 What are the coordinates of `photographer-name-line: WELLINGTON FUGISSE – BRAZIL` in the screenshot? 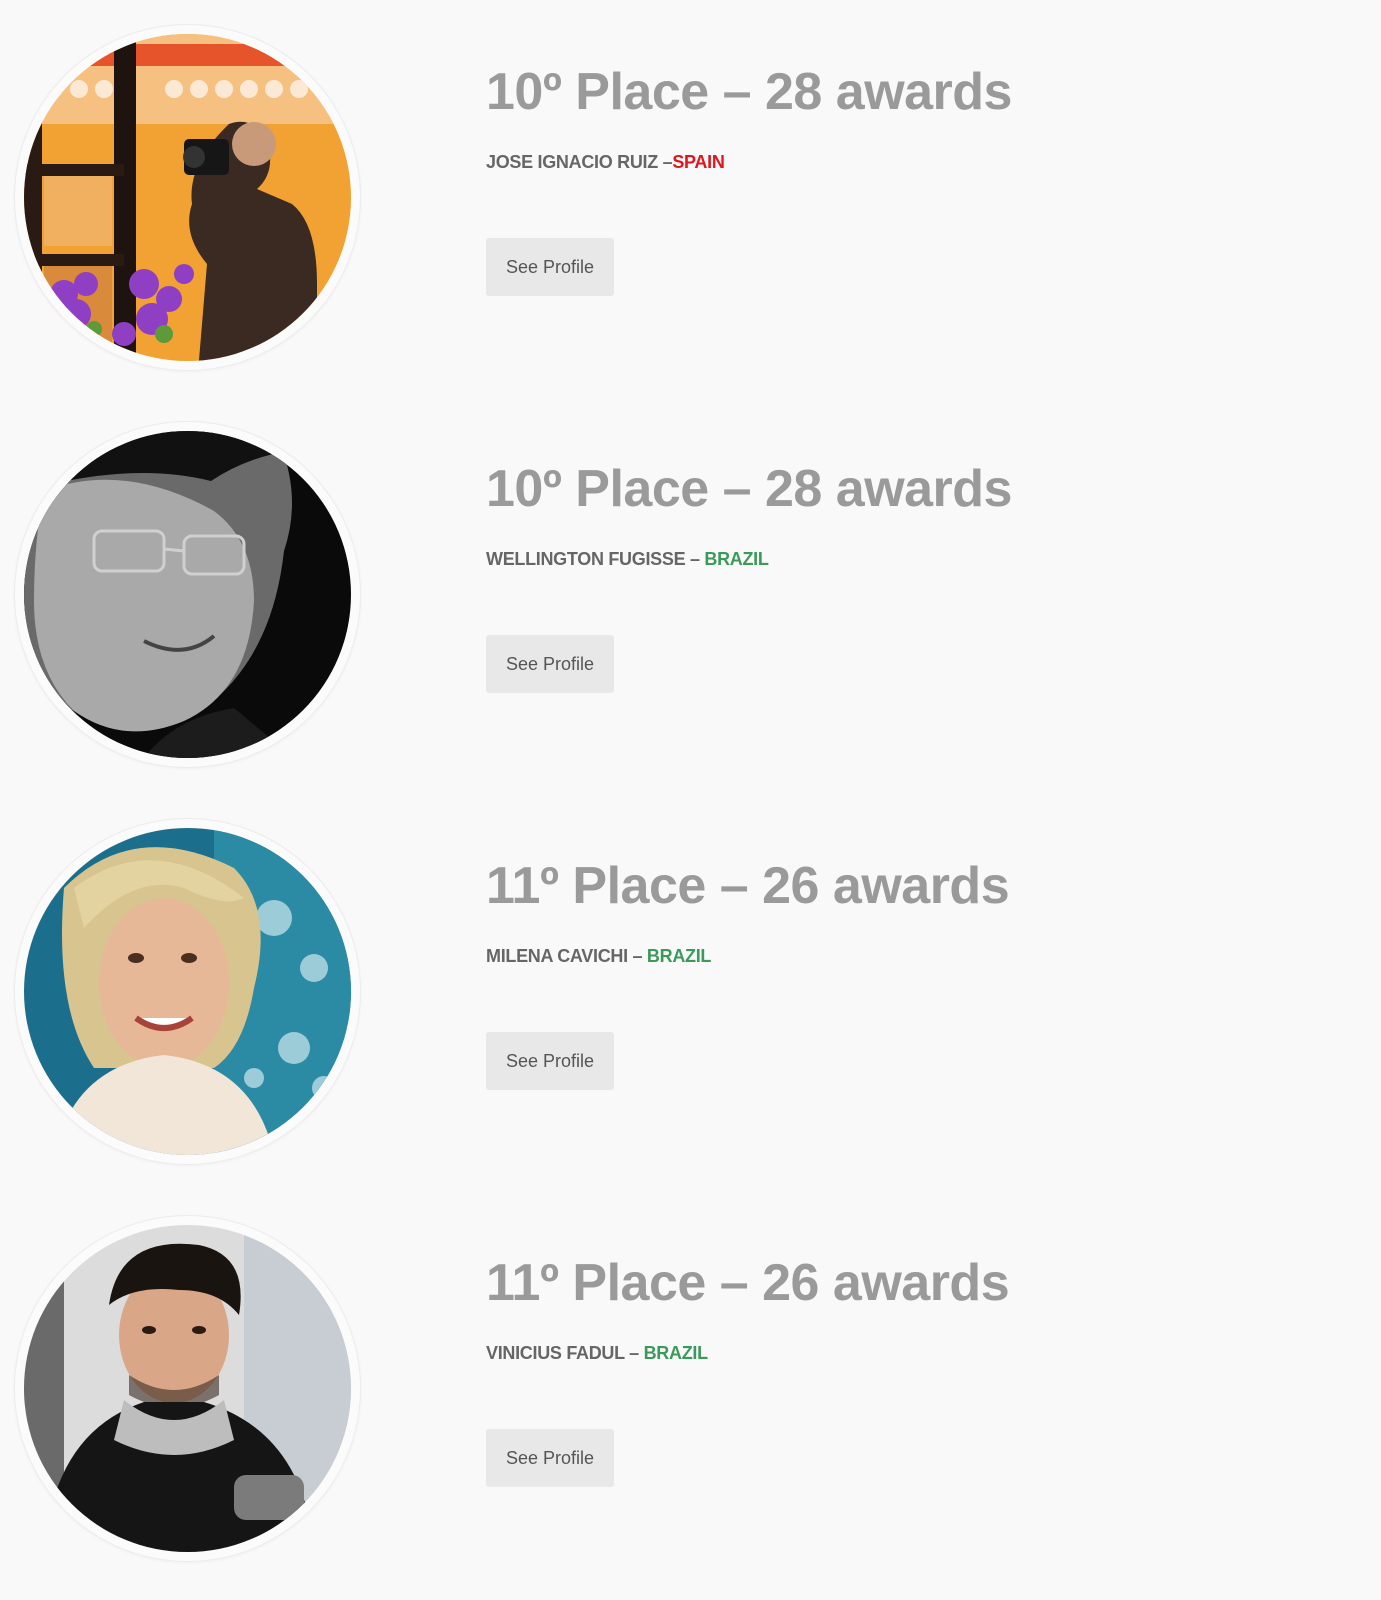 It's located at (627, 559).